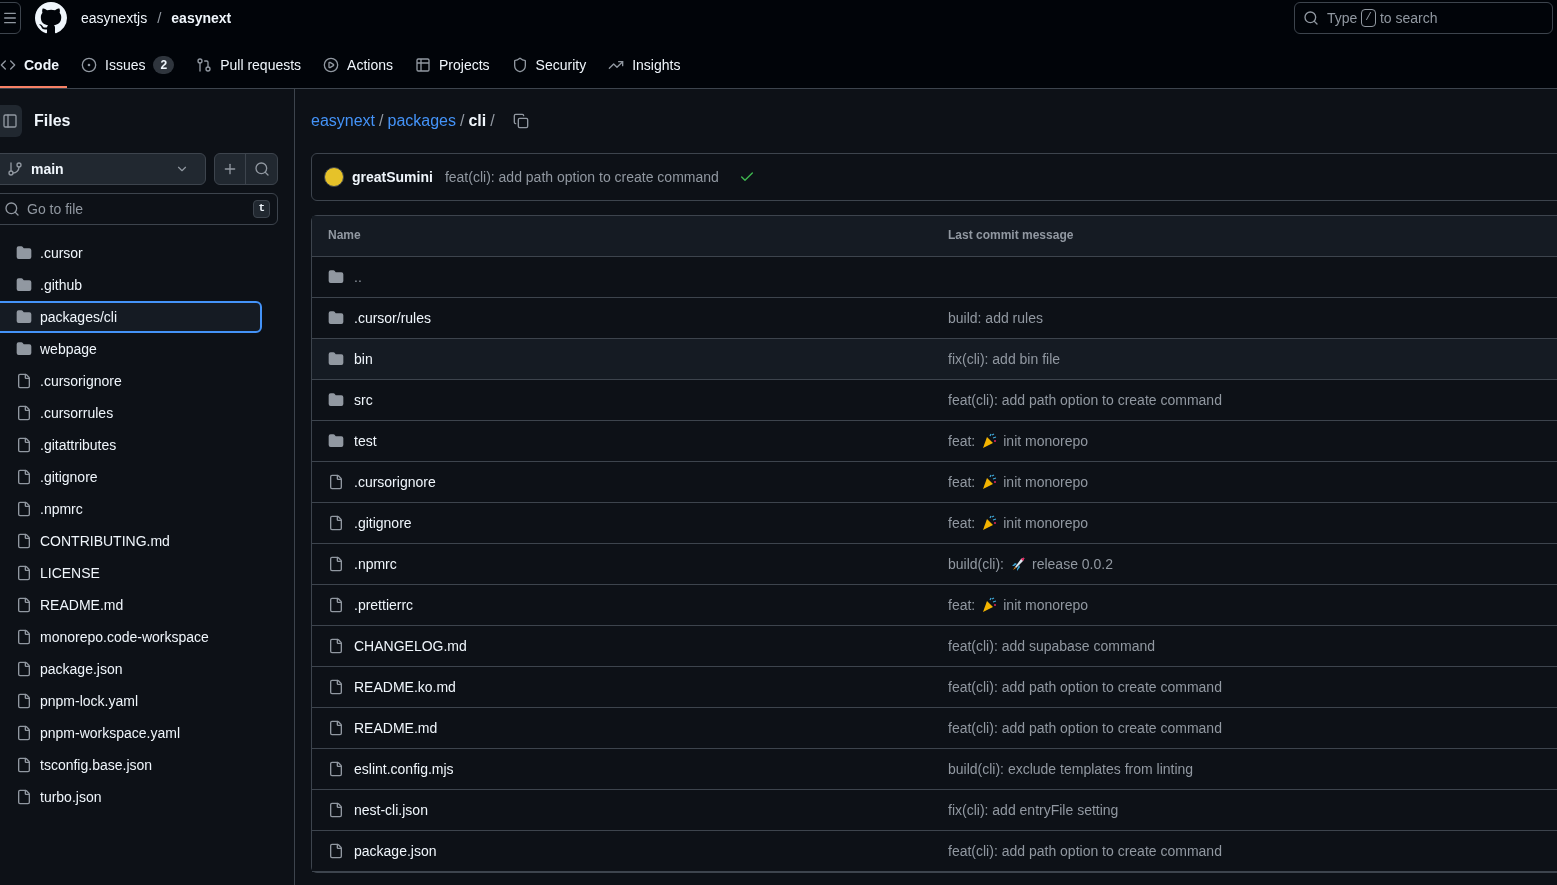 Image resolution: width=1557 pixels, height=885 pixels. Describe the element at coordinates (131, 765) in the screenshot. I see `file-tree-item: tsconfig.base.json` at that location.